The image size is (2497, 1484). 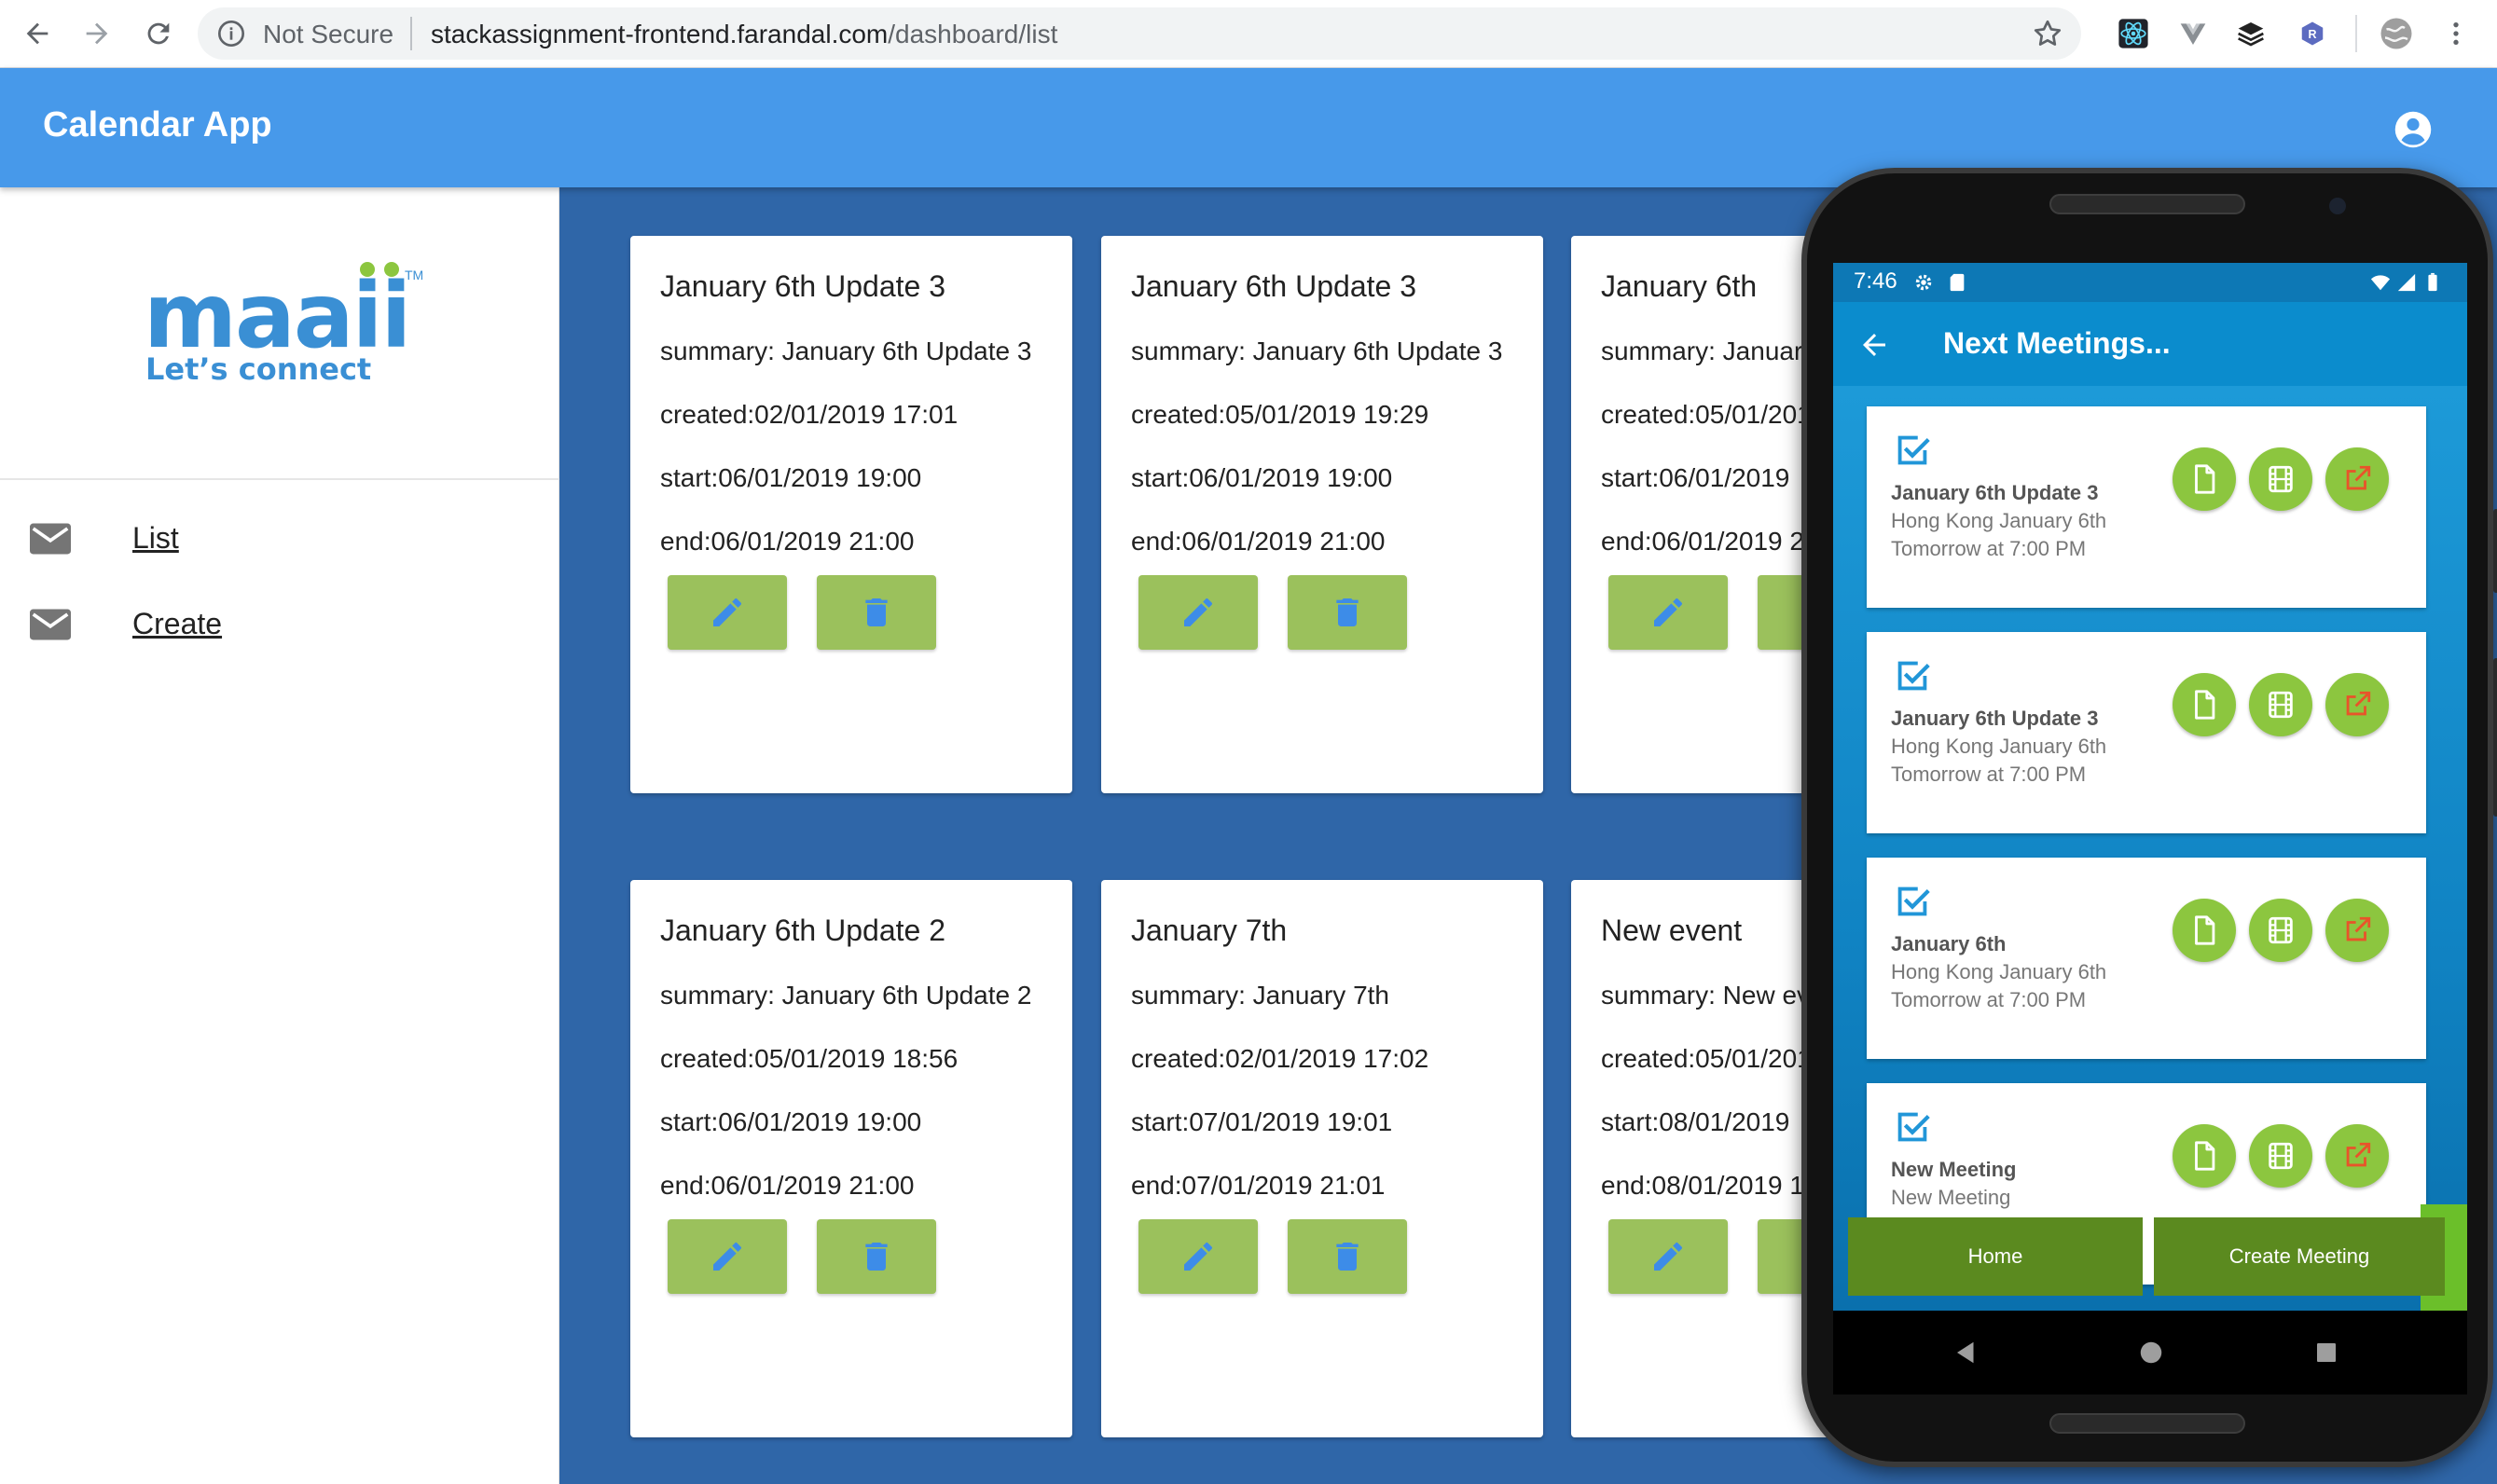 I want to click on event-end: end:08/01/2019 1, so click(x=1702, y=1185).